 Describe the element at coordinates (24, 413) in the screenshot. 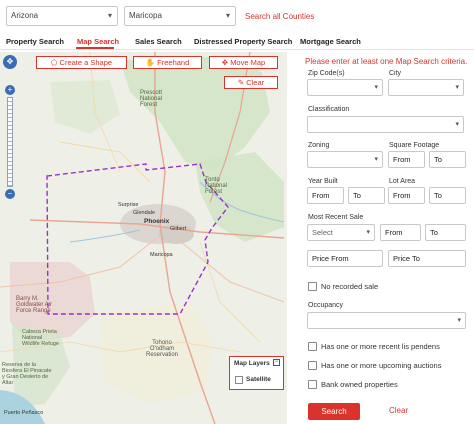

I see `map-label-puerto-penasco: Puerto Peñasco` at that location.